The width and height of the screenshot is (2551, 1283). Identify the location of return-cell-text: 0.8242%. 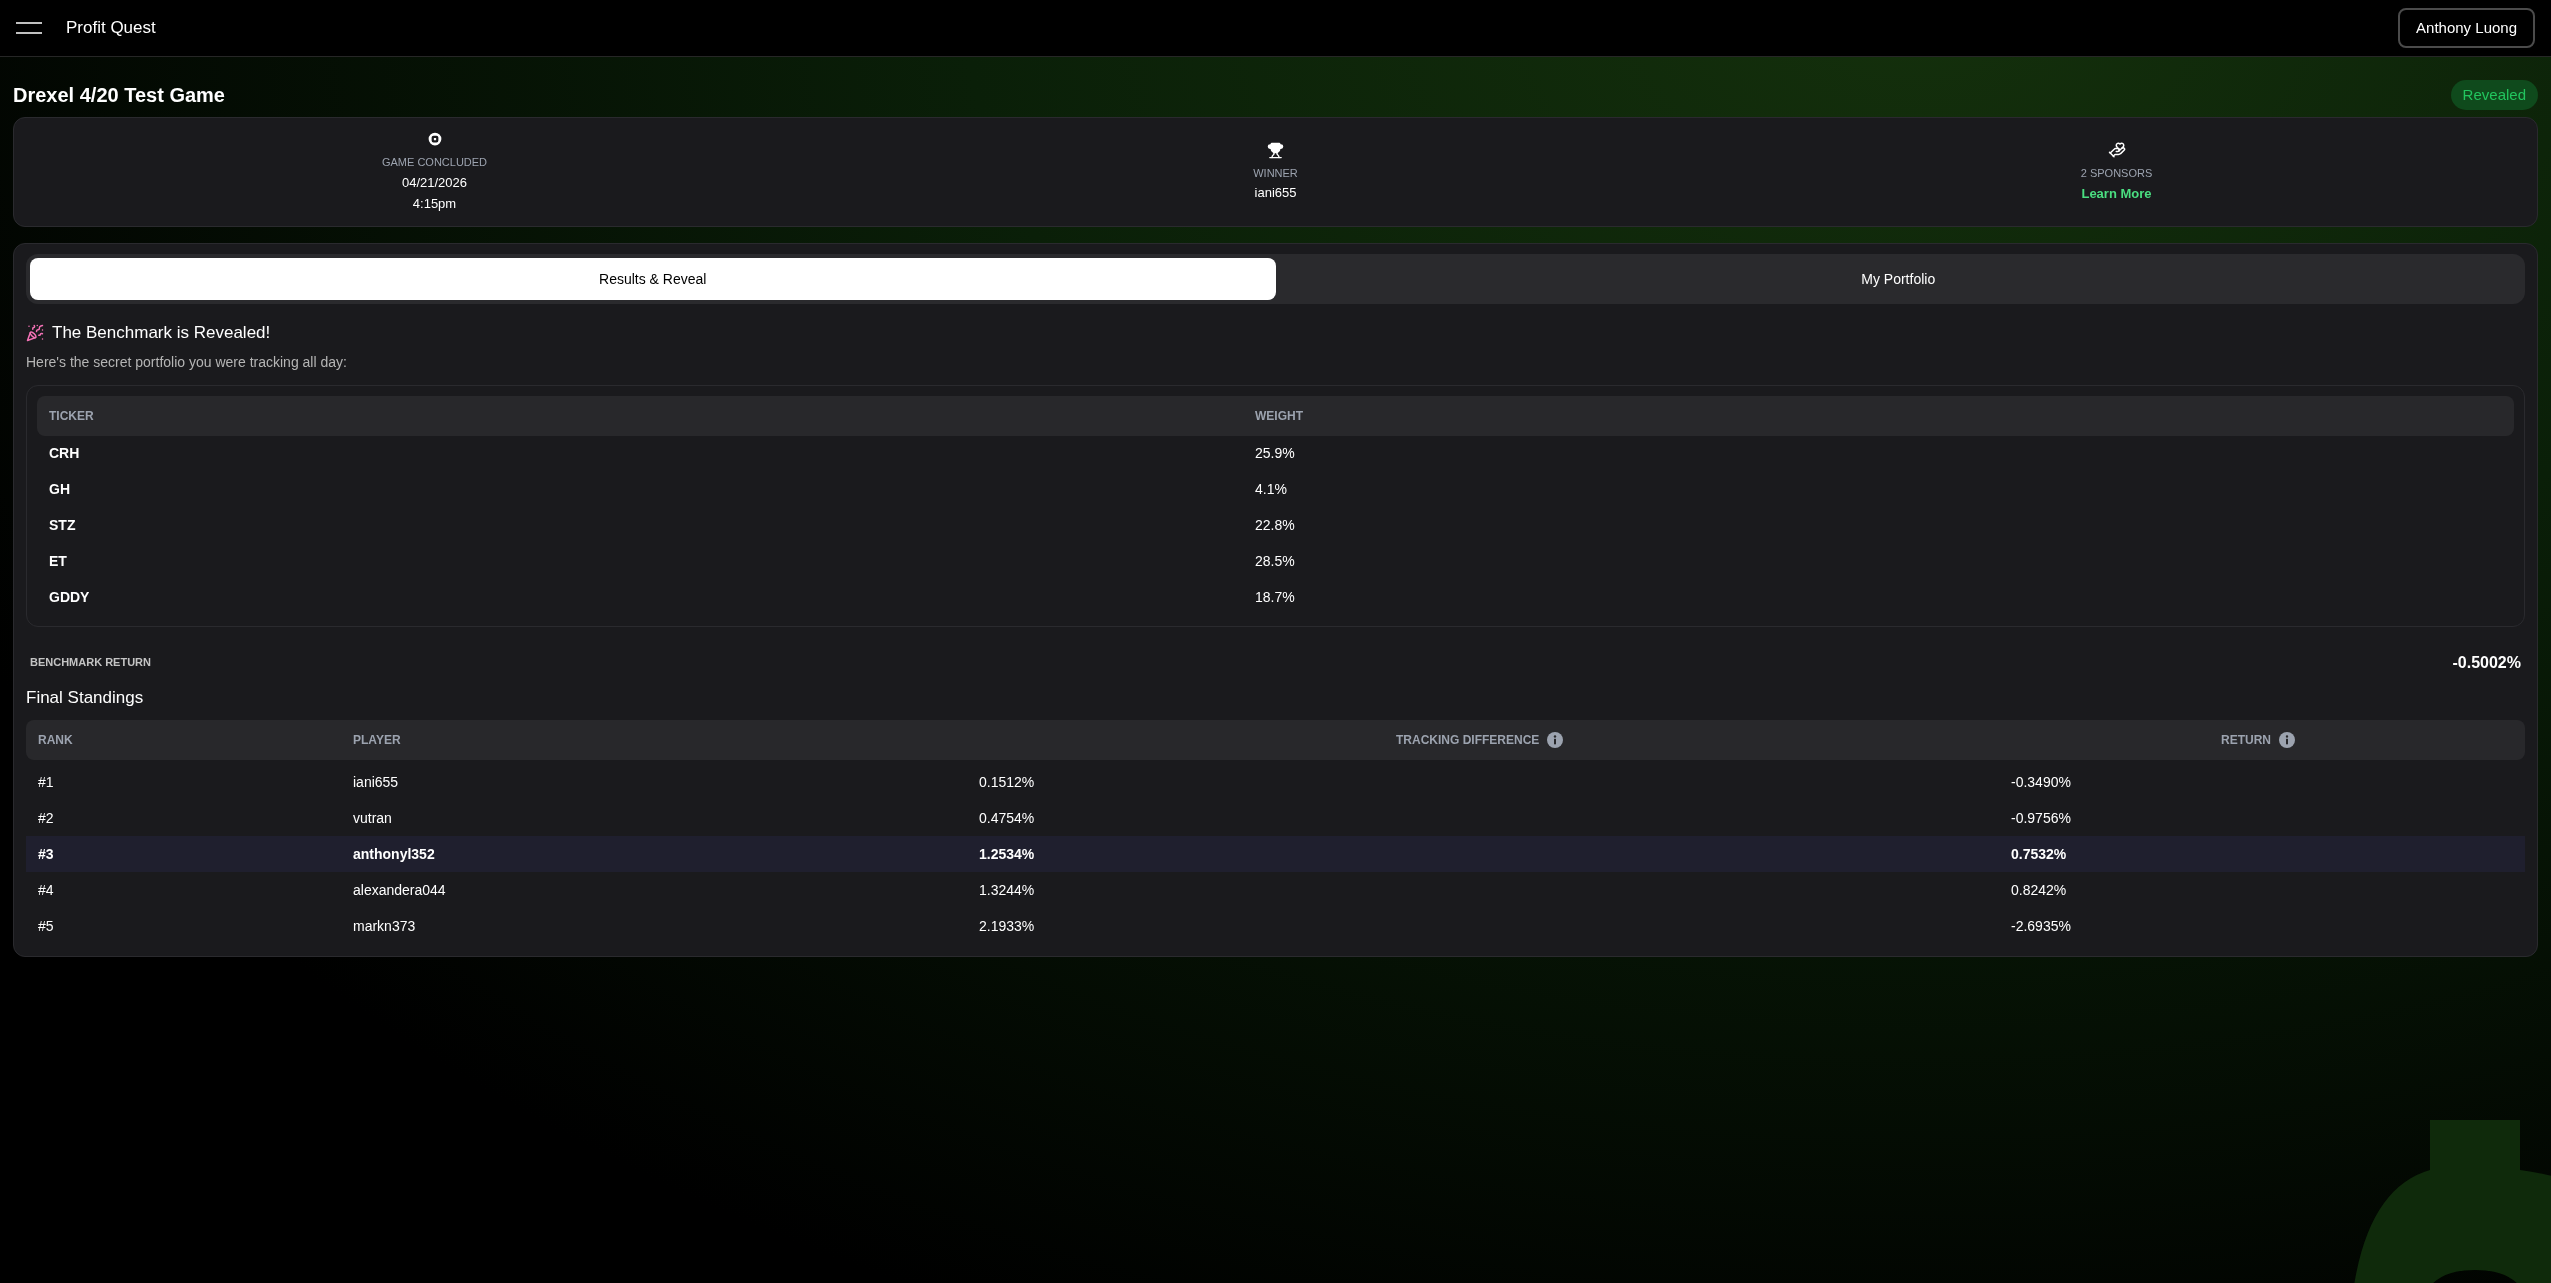
(2039, 890).